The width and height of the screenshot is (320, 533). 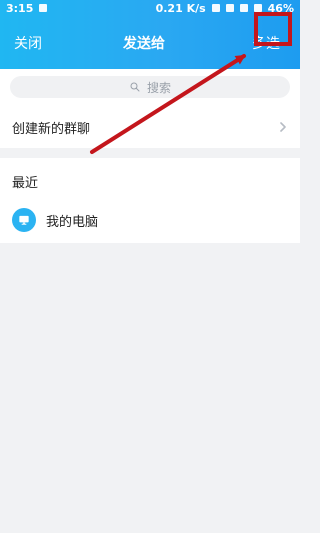 What do you see at coordinates (144, 43) in the screenshot?
I see `page-title: 发送给` at bounding box center [144, 43].